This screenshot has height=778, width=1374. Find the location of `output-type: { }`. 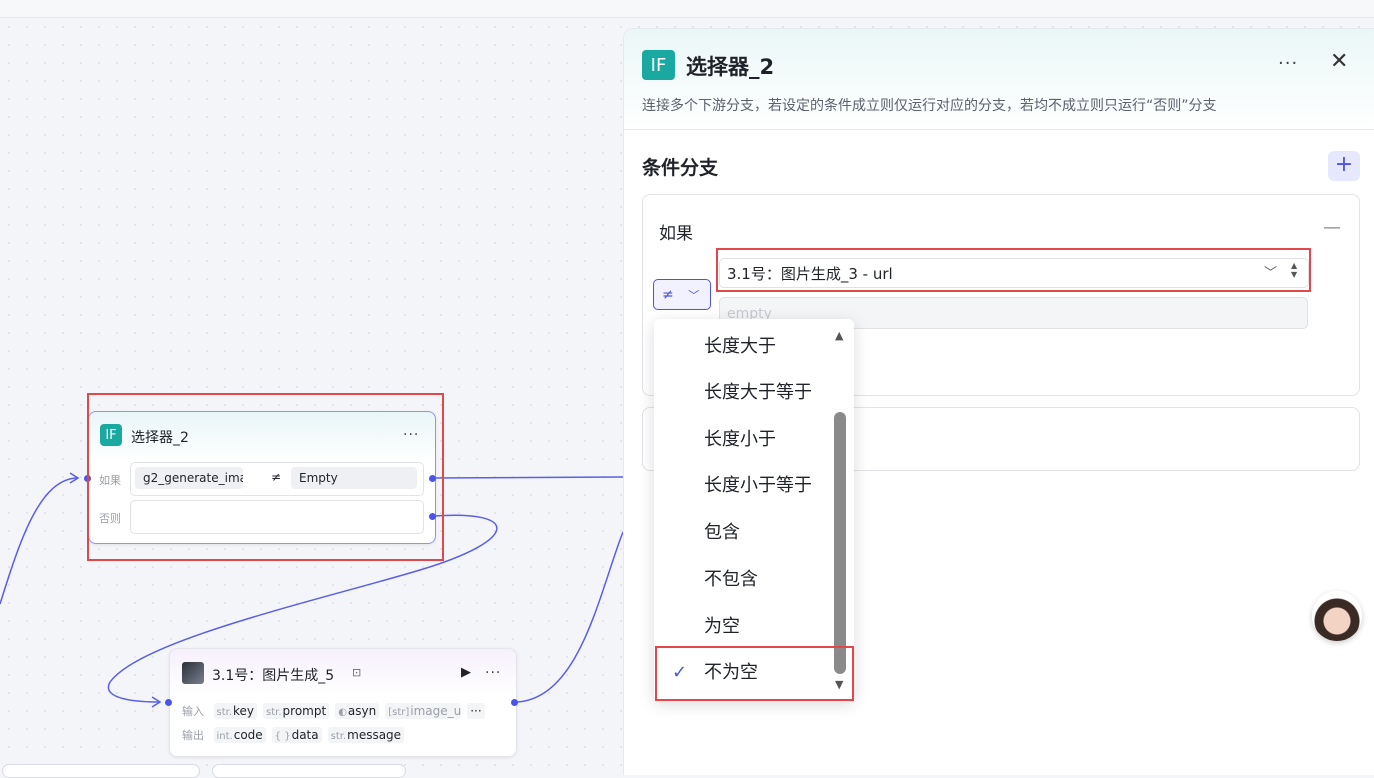

output-type: { } is located at coordinates (282, 736).